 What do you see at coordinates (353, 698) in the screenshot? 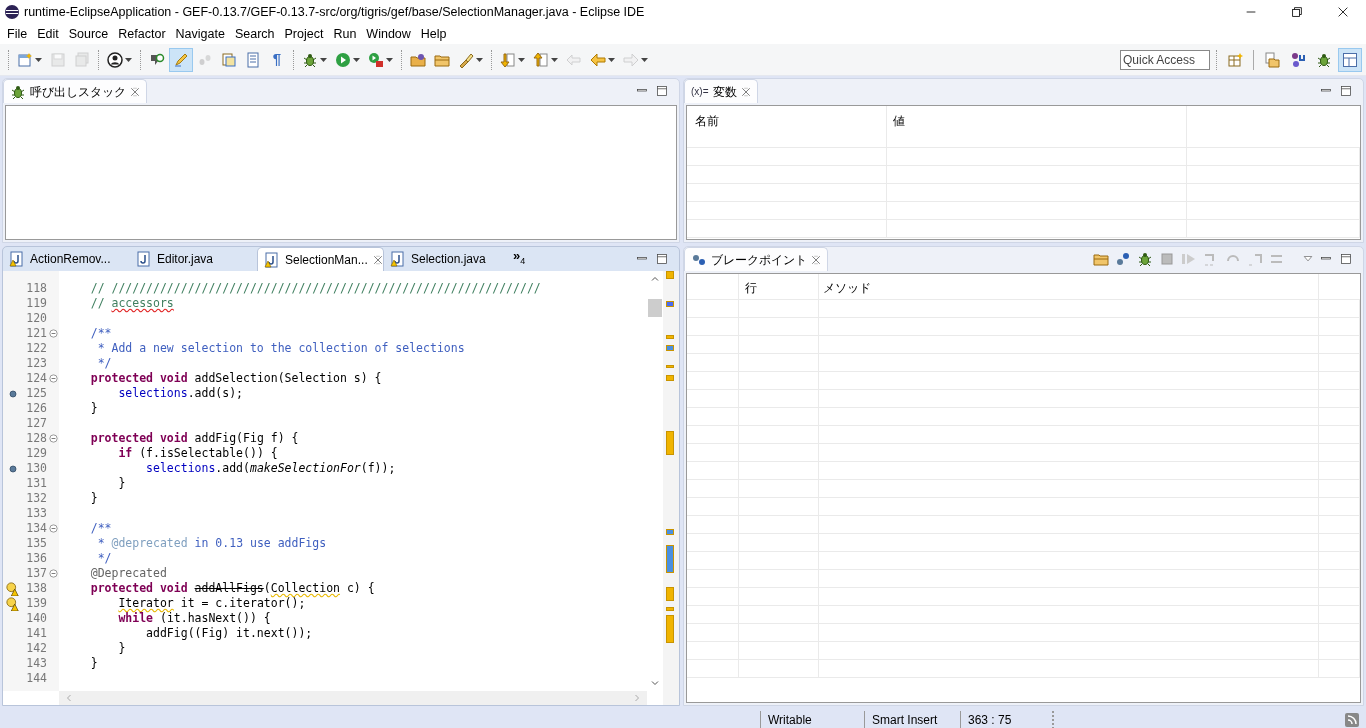
I see `horizontal-scrollbar` at bounding box center [353, 698].